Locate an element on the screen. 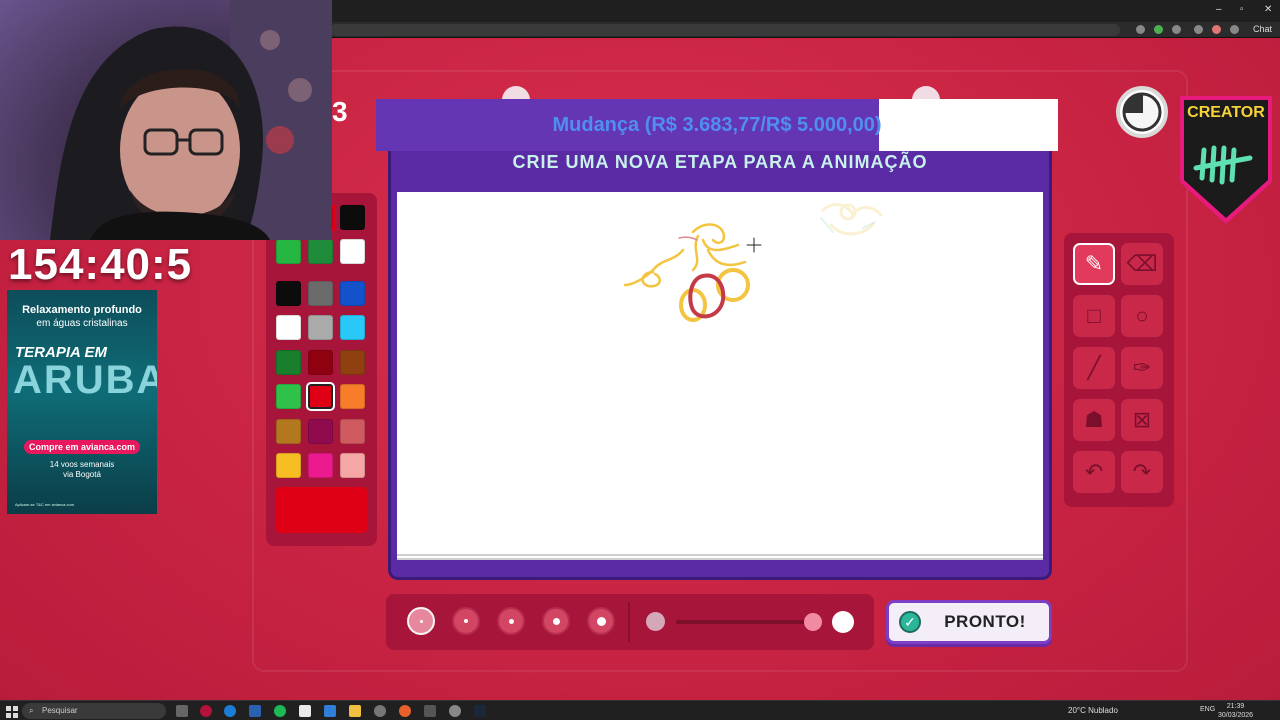 The height and width of the screenshot is (720, 1280). profile-icon is located at coordinates (1216, 29).